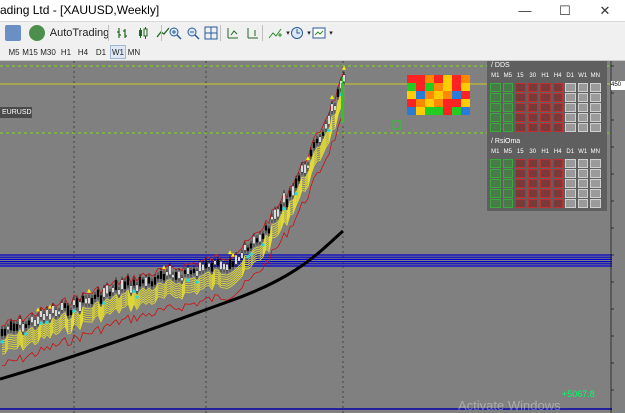  I want to click on timeframe-m15: M15, so click(30, 52).